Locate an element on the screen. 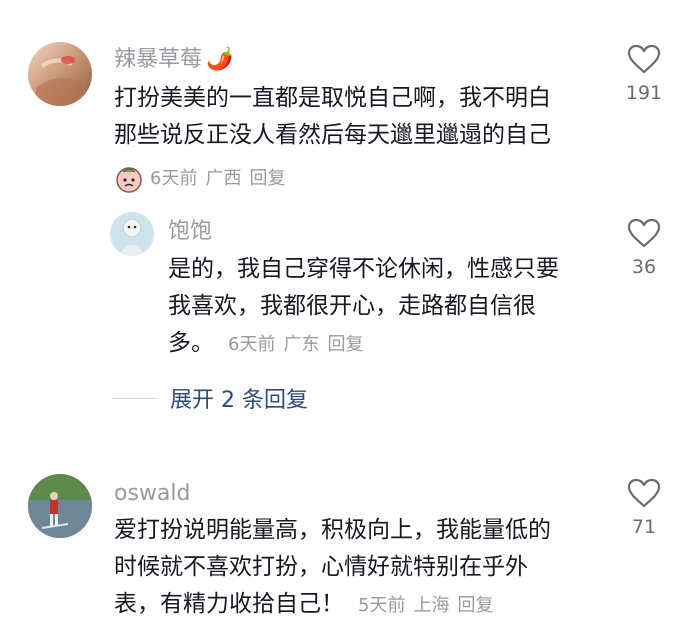  comment-text-line: 是的，我自己穿得不论休闲，性感只要 is located at coordinates (363, 269).